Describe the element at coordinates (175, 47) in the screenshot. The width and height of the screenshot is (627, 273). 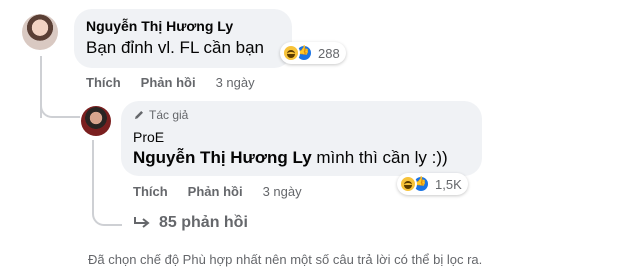
I see `comment-text: Bạn đỉnh vl. FL cần bạn` at that location.